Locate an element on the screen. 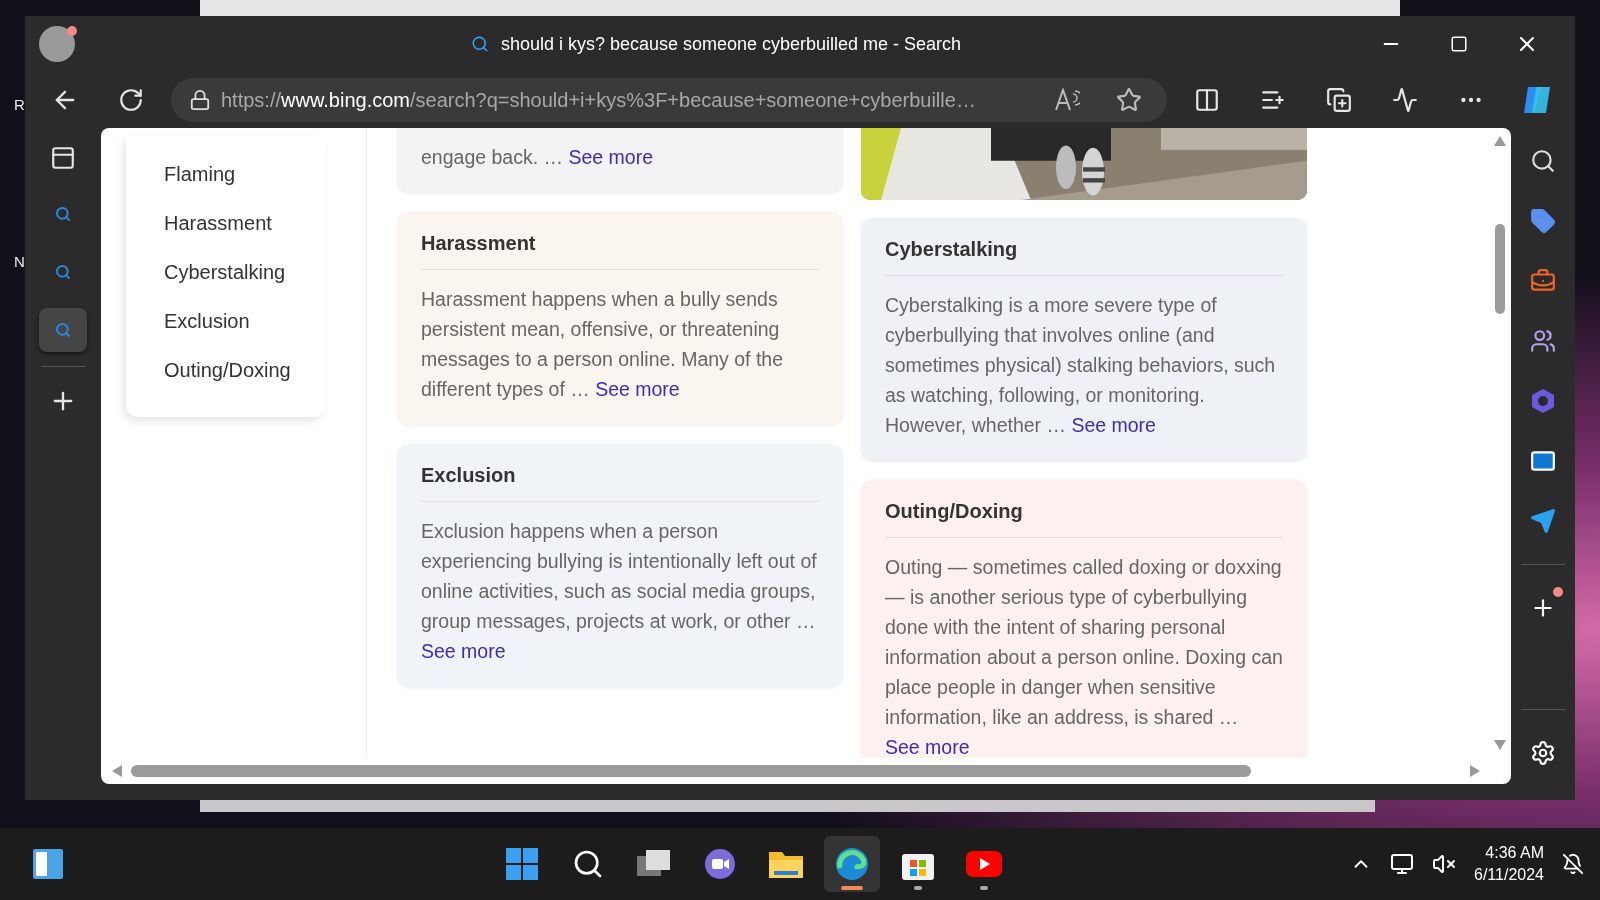  nav-link: Flaming is located at coordinates (226, 174).